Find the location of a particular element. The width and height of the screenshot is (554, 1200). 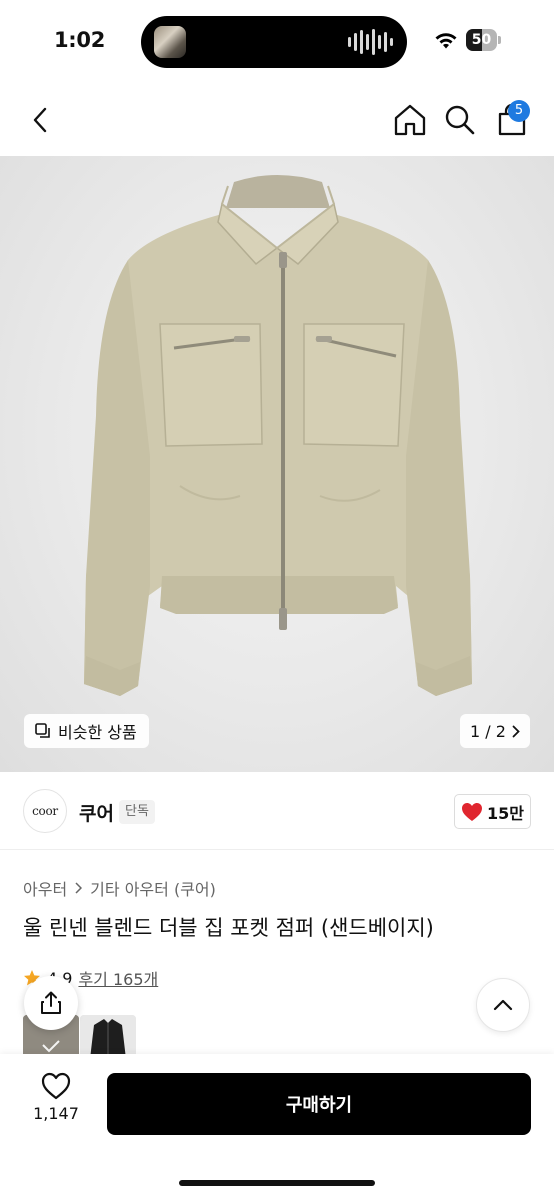

status-bar: 1:02 50 is located at coordinates (277, 42).